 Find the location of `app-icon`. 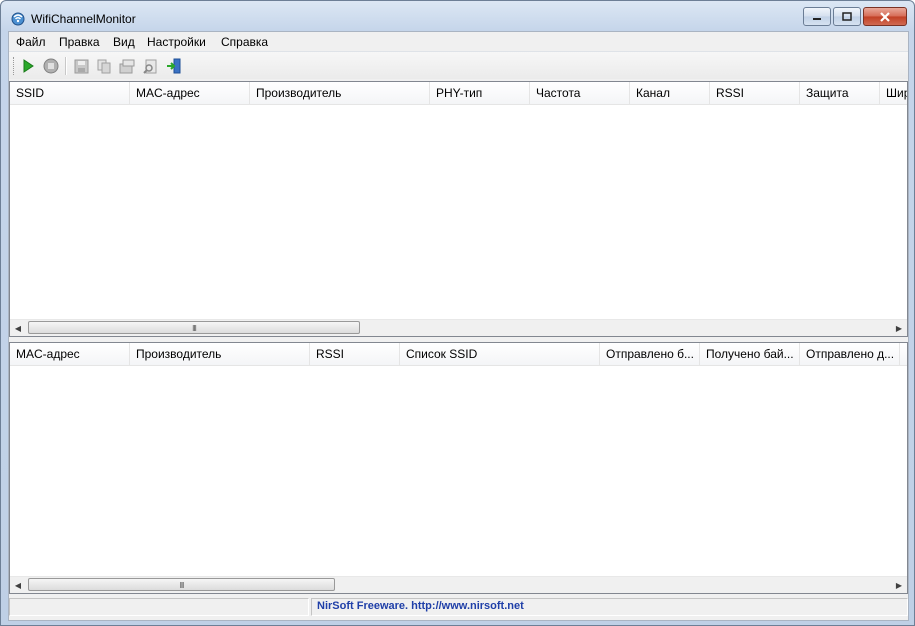

app-icon is located at coordinates (18, 19).